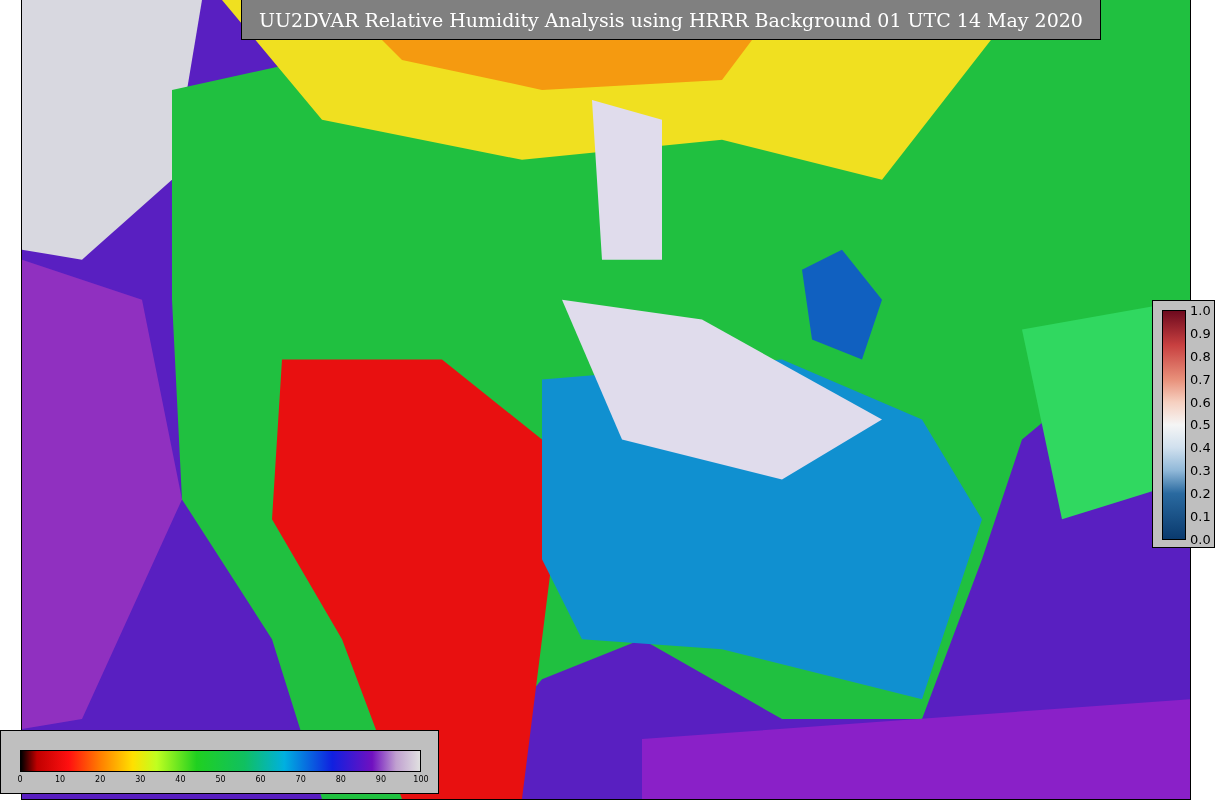 Image resolution: width=1216 pixels, height=800 pixels. What do you see at coordinates (671, 20) in the screenshot?
I see `map-title: UU2DVAR Relative Humidity Analysis using HRRR Background 01 UTC 14 May 2020` at bounding box center [671, 20].